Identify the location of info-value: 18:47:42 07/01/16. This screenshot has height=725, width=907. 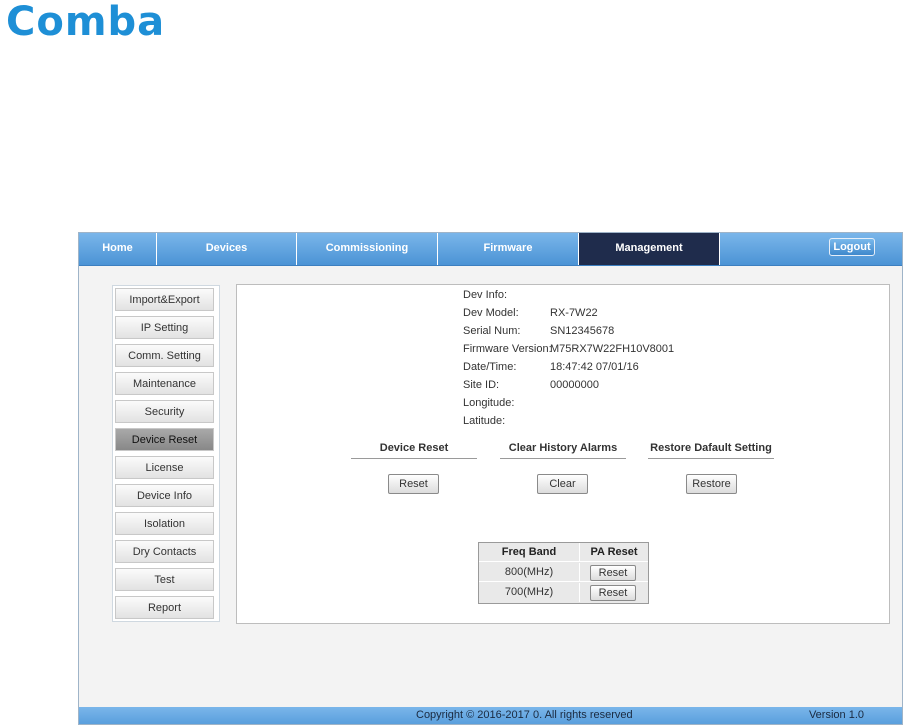
(594, 367).